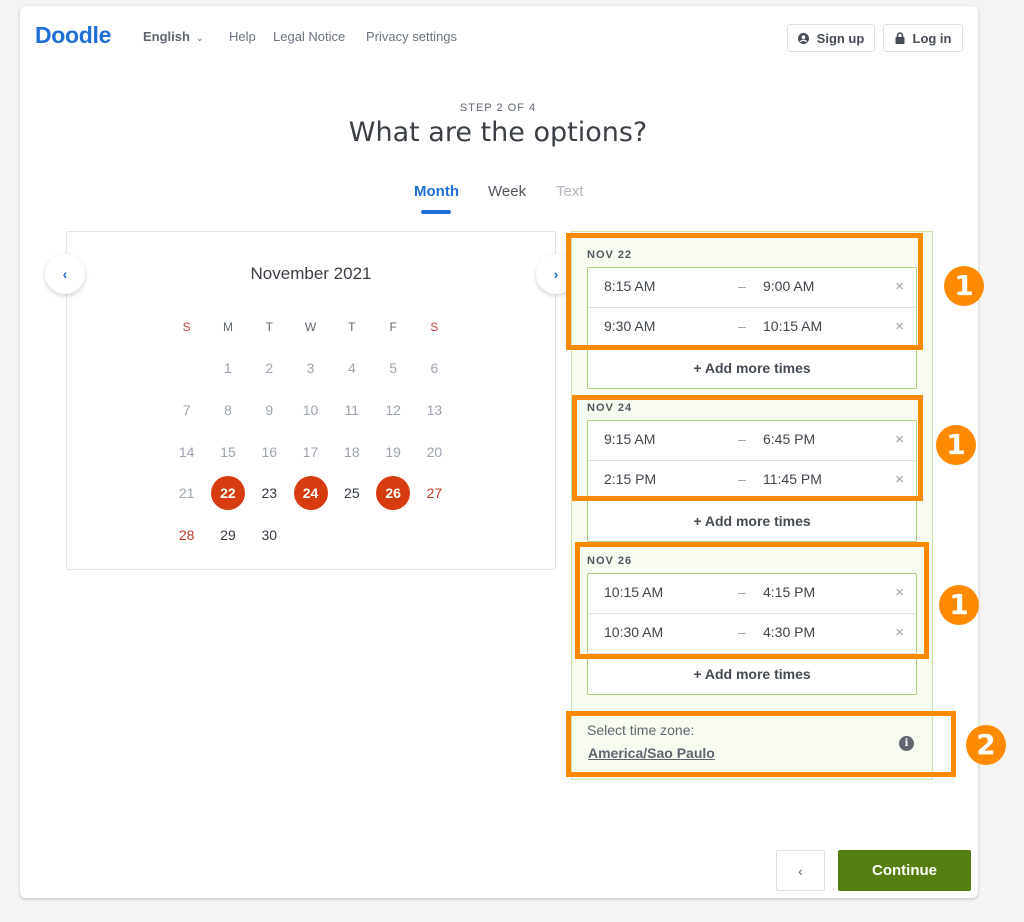  I want to click on day-number: 1, so click(228, 368).